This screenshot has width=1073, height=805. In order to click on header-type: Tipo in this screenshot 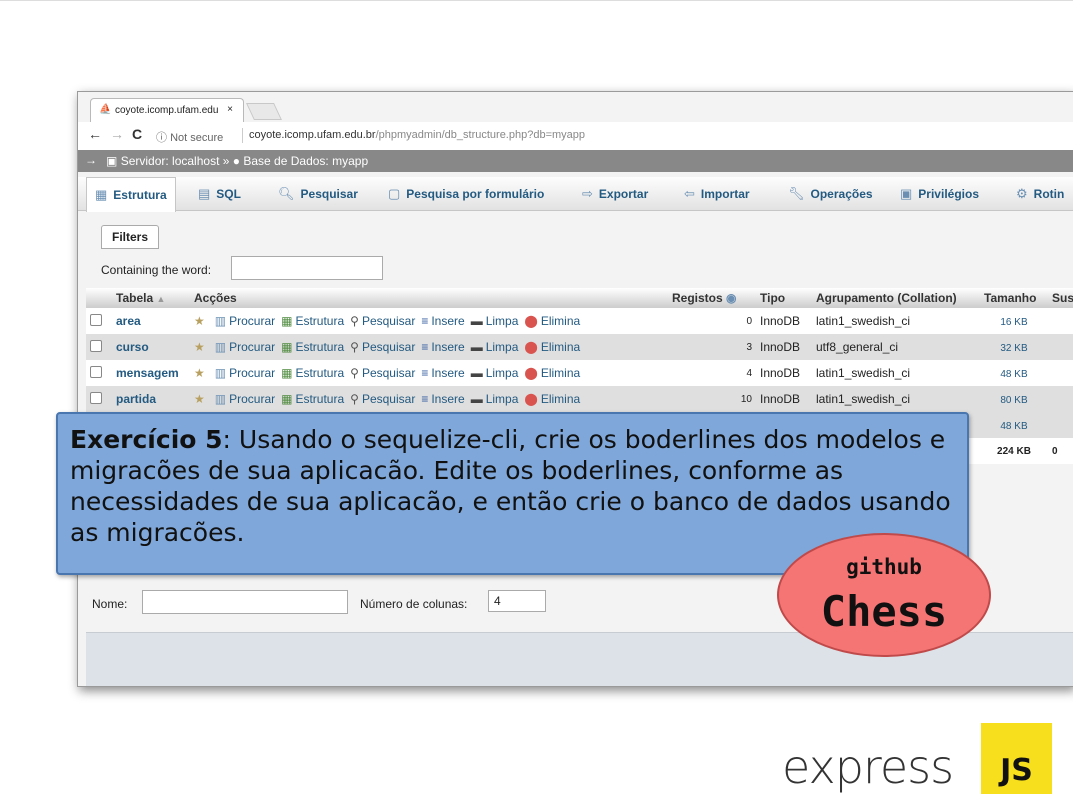, I will do `click(784, 298)`.